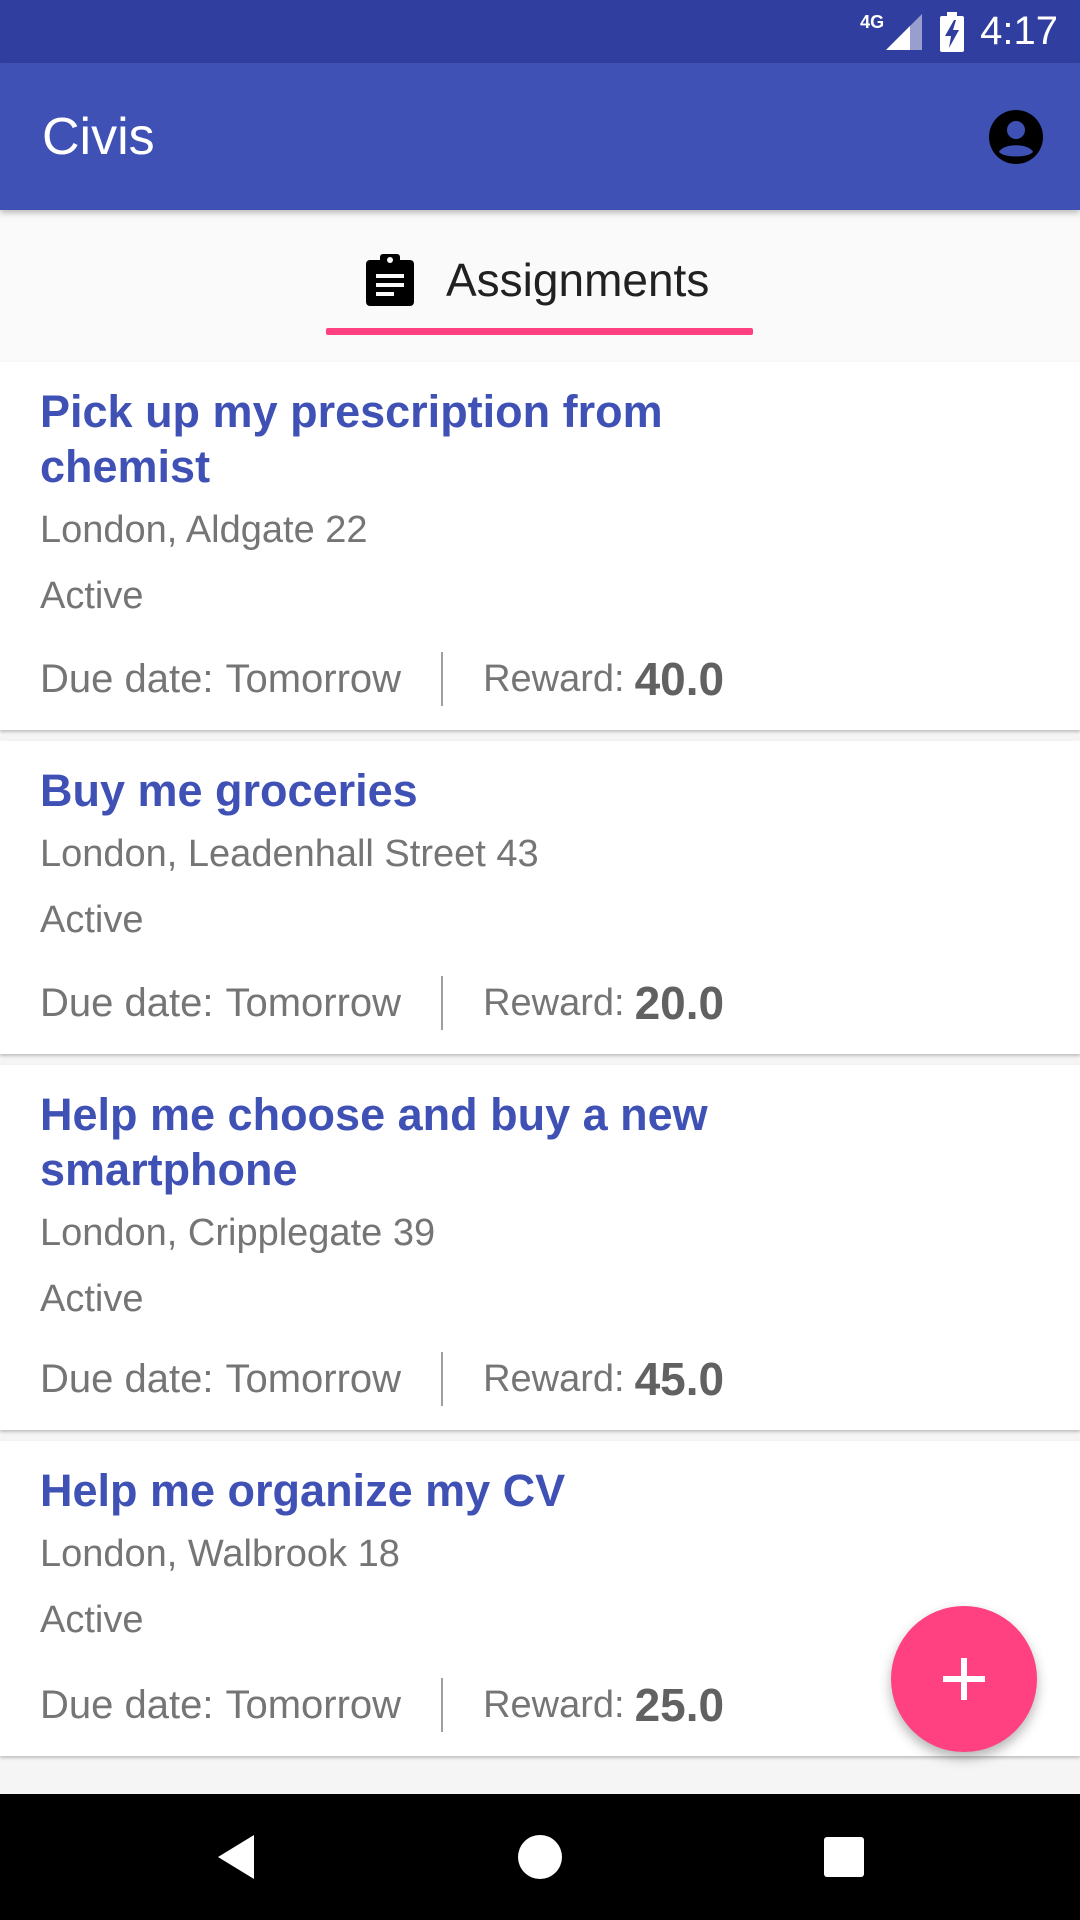 This screenshot has height=1920, width=1080. Describe the element at coordinates (238, 1233) in the screenshot. I see `assignment-address: London, Cripplegate 39` at that location.